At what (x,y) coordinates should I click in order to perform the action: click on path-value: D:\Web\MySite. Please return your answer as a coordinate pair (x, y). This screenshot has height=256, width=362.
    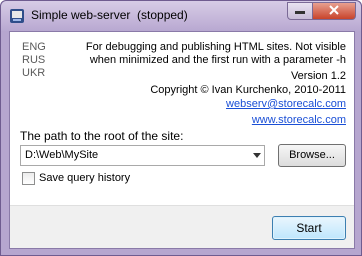
    Looking at the image, I should click on (61, 155).